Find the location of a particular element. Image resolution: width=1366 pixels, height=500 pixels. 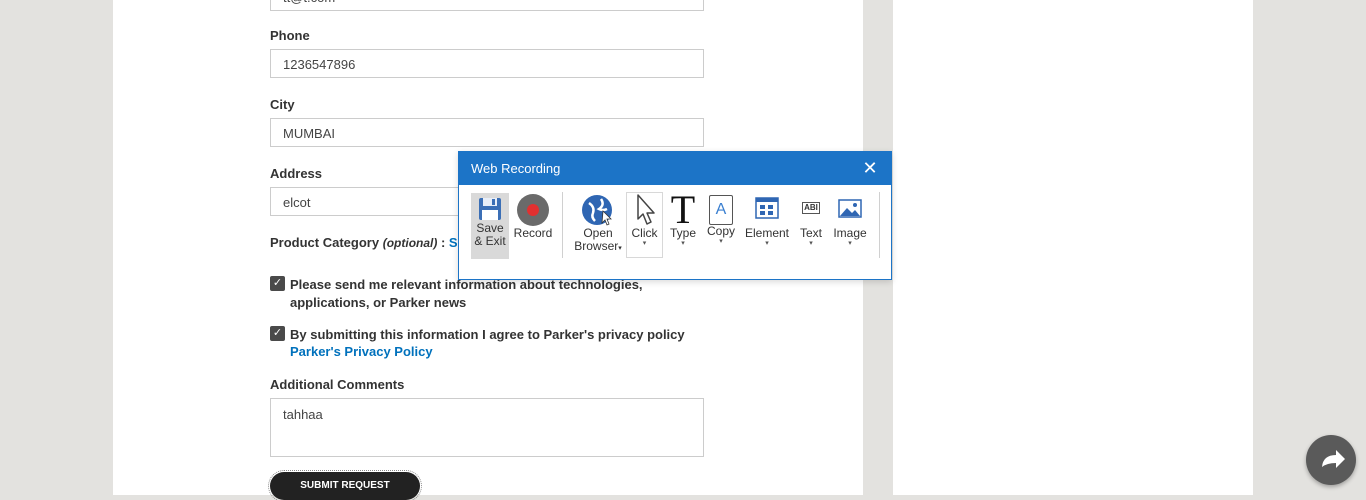

element-dropdown-icon: ▾ is located at coordinates (767, 244).